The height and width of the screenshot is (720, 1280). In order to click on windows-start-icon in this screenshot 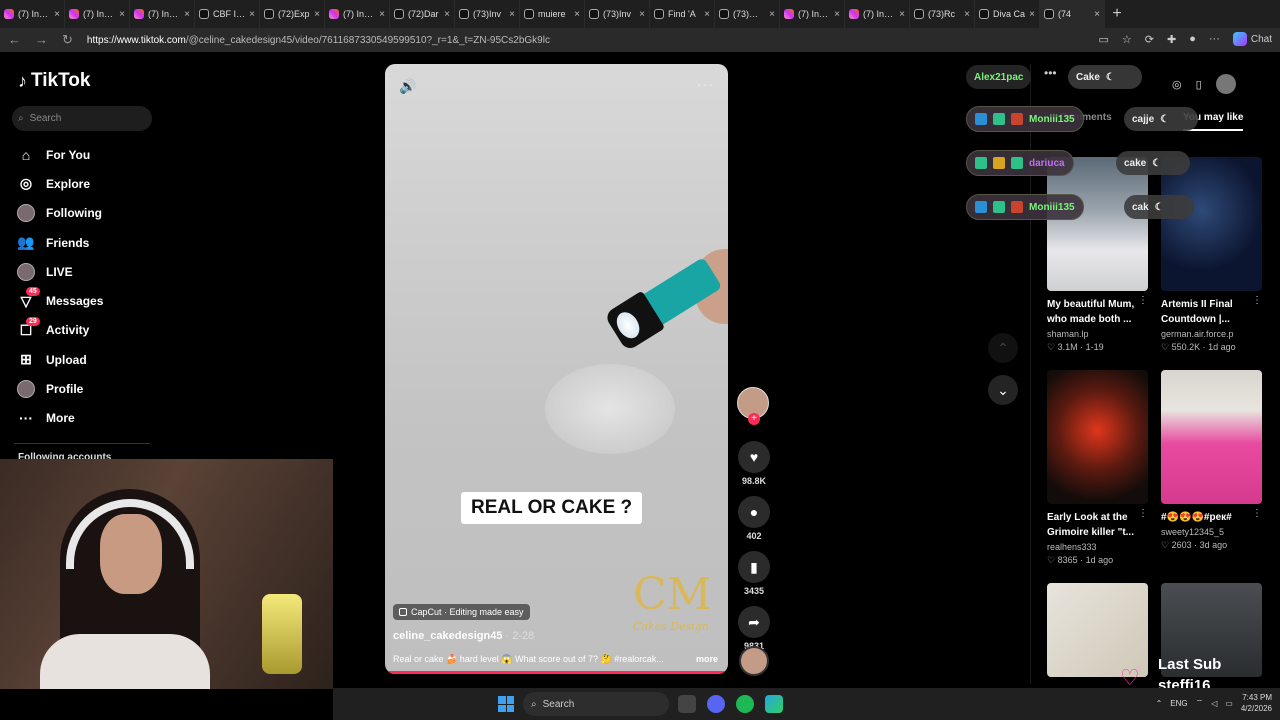, I will do `click(506, 704)`.